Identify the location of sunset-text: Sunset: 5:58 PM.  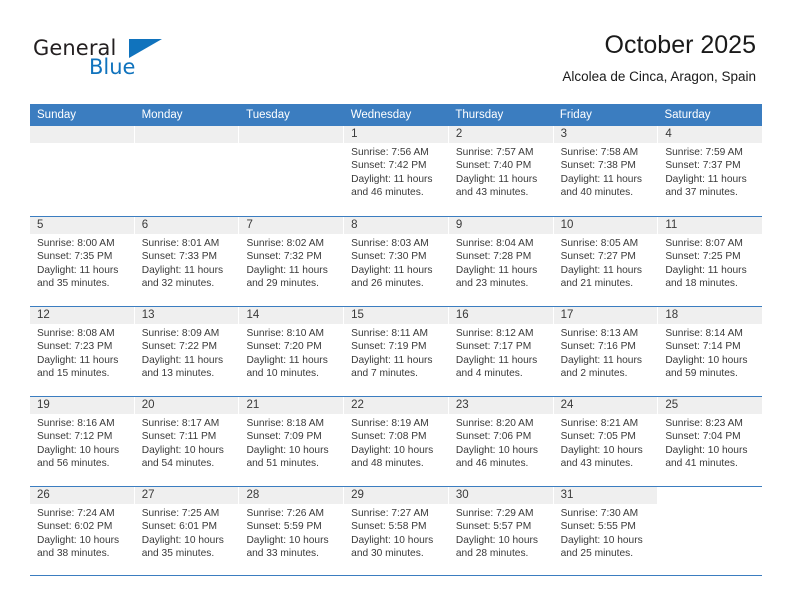
(389, 527).